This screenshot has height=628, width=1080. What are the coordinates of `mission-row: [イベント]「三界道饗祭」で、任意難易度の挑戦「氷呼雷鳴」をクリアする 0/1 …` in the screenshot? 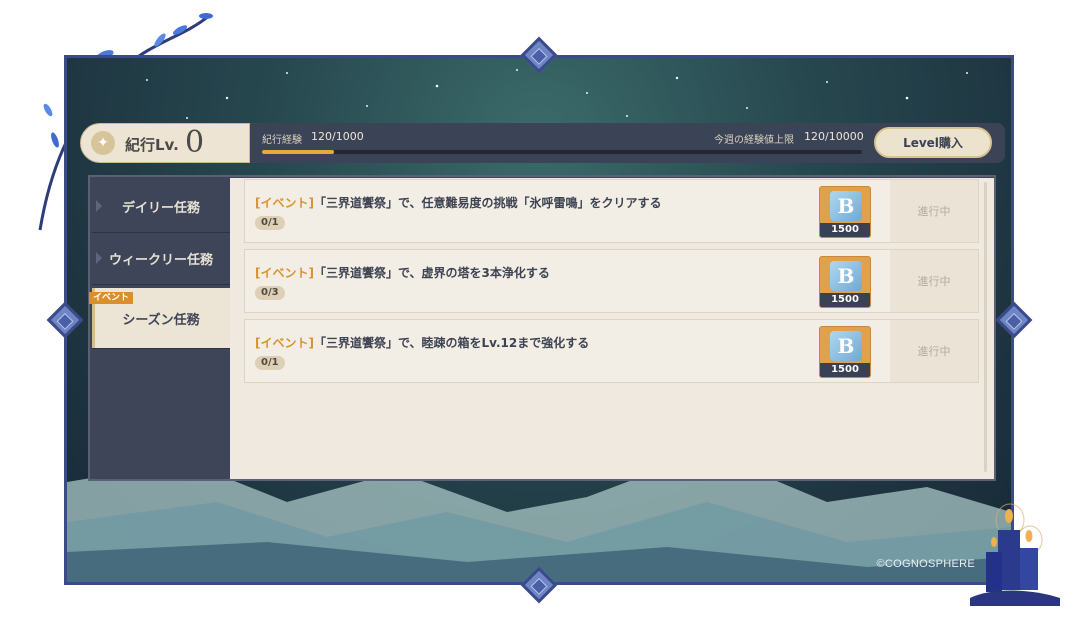 It's located at (611, 211).